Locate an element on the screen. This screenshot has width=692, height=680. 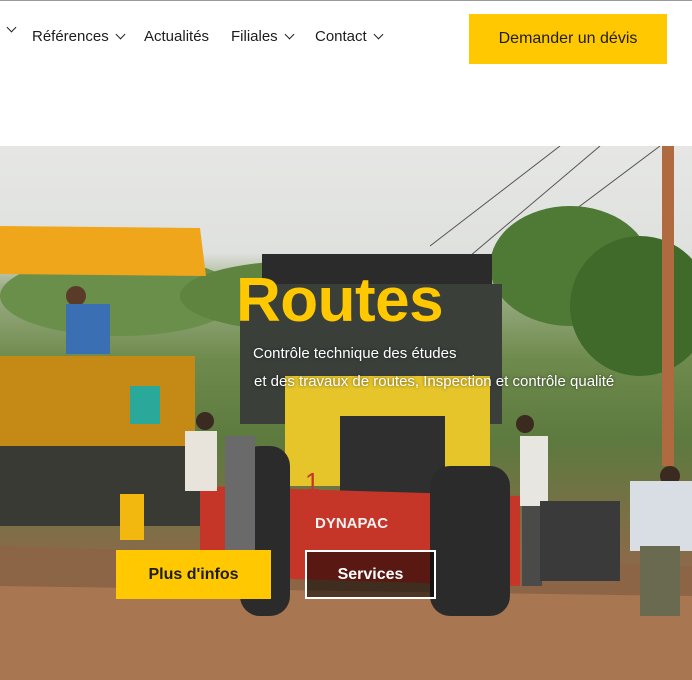
nav-item-label: Contact is located at coordinates (341, 36).